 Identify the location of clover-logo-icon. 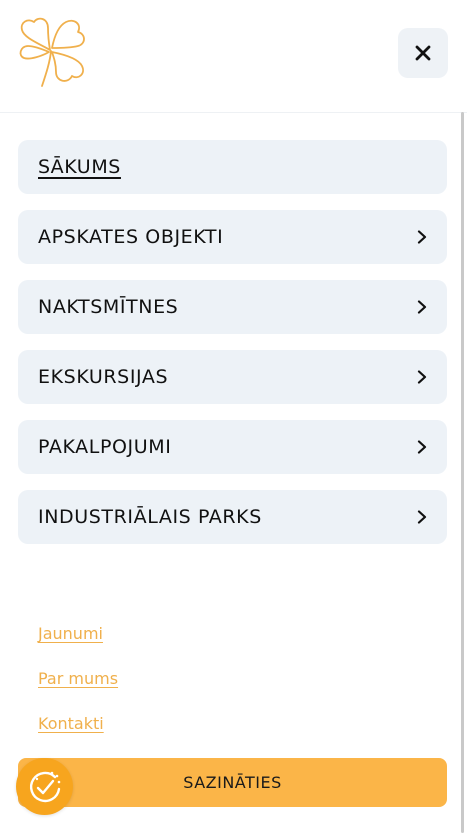
(54, 52).